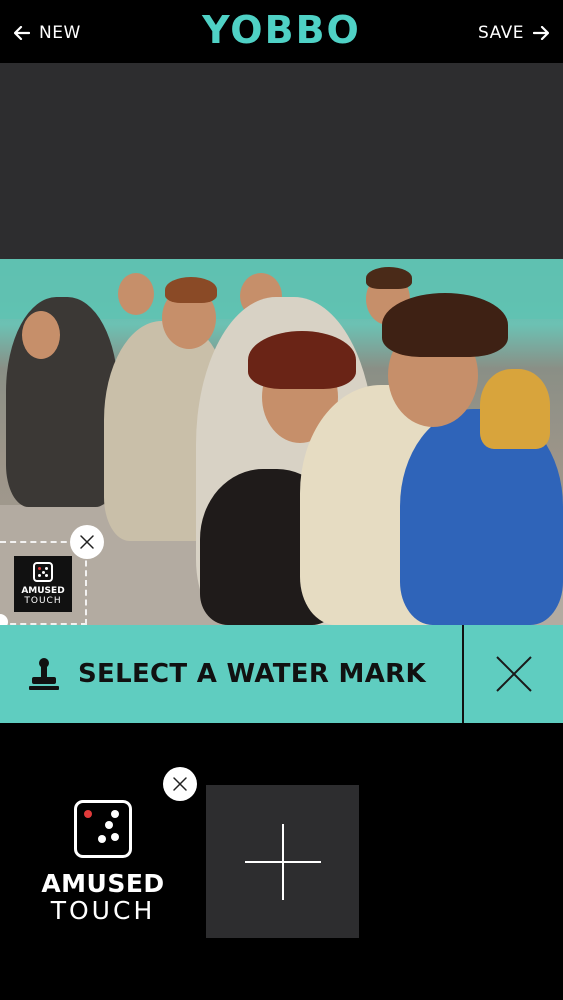 This screenshot has height=1000, width=563. I want to click on close-button, so click(513, 674).